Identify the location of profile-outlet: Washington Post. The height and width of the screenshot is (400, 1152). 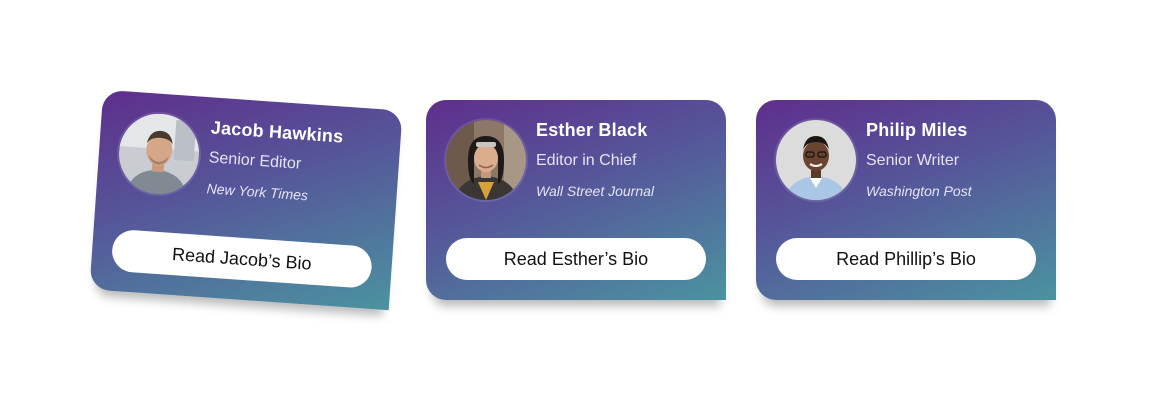
(919, 191).